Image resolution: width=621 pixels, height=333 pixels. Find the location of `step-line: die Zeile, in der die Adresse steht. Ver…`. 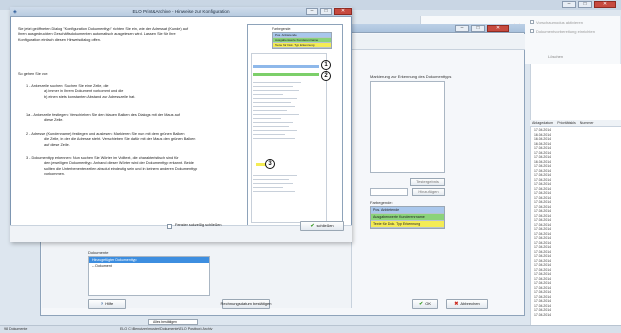

step-line: die Zeile, in der die Adresse steht. Ver… is located at coordinates (120, 139).